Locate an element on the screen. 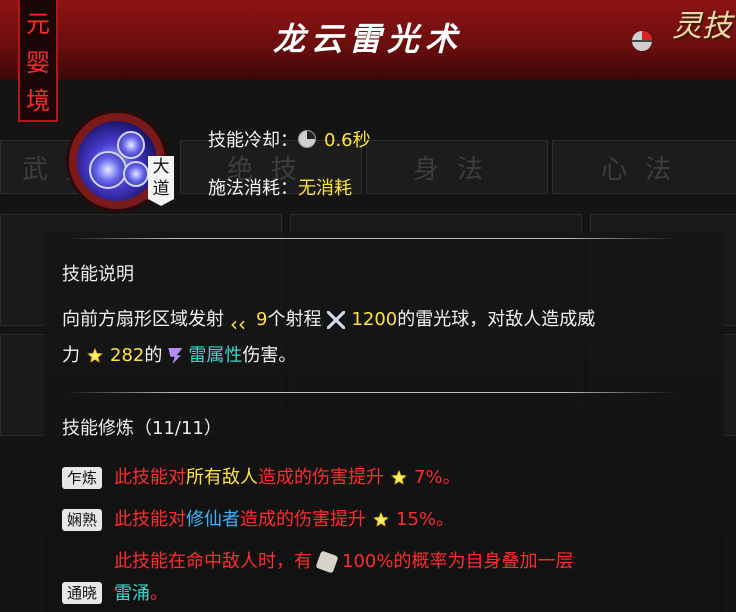 The width and height of the screenshot is (736, 612). range-value: 1200 is located at coordinates (374, 319).